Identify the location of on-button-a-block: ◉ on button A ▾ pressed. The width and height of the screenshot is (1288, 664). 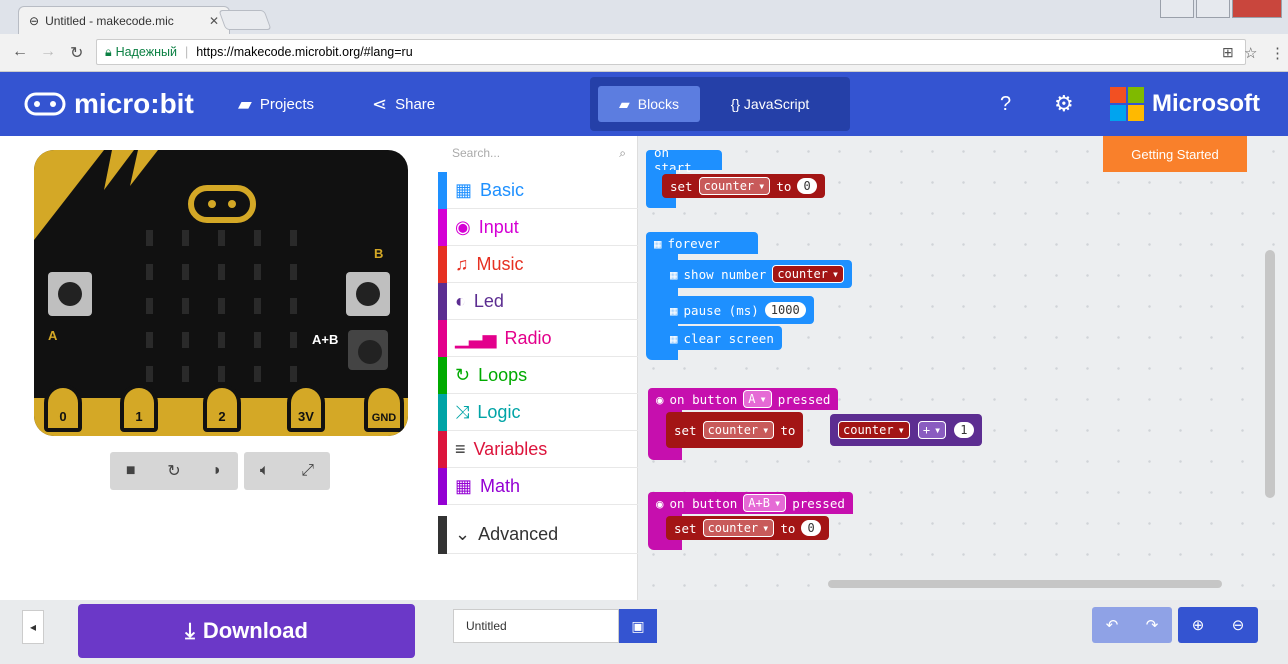
(743, 399).